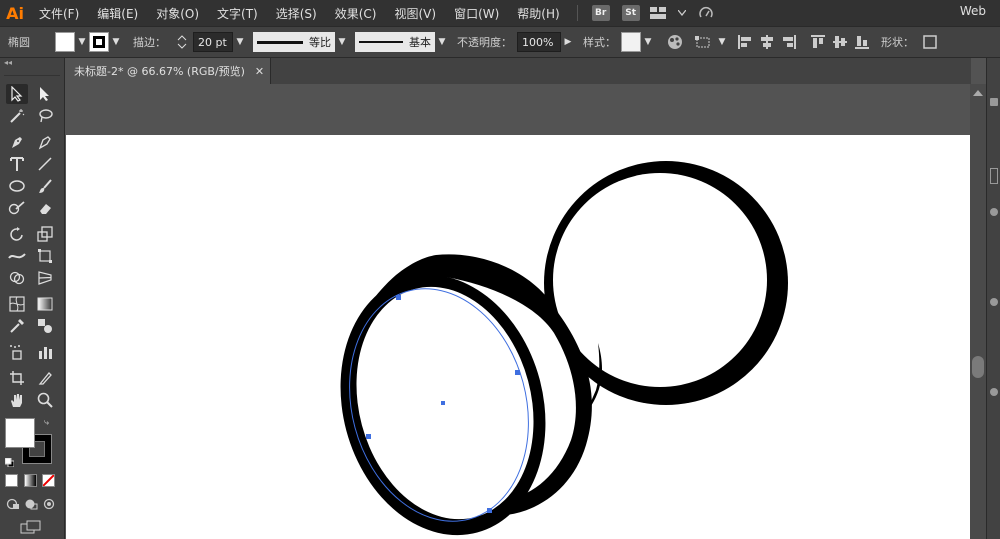 This screenshot has width=1000, height=539. What do you see at coordinates (675, 42) in the screenshot?
I see `recolor-artwork-icon` at bounding box center [675, 42].